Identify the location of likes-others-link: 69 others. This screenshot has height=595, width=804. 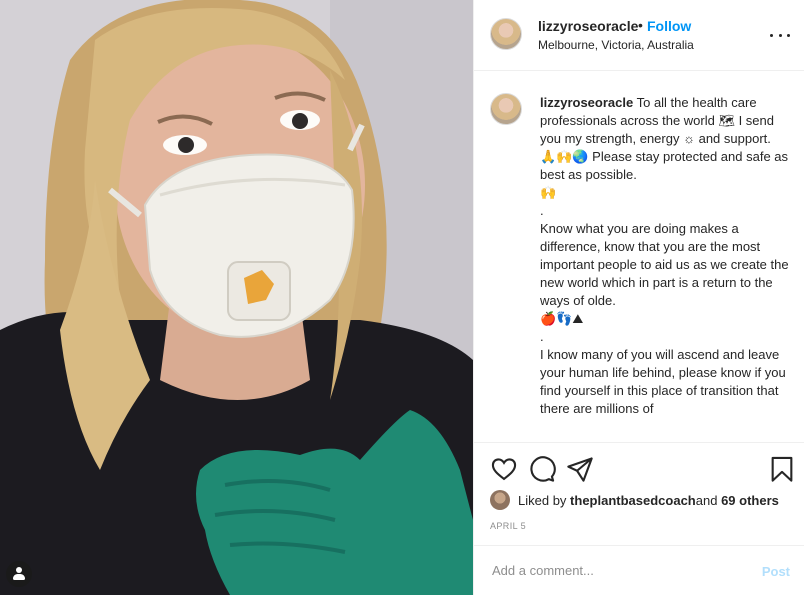
(750, 500).